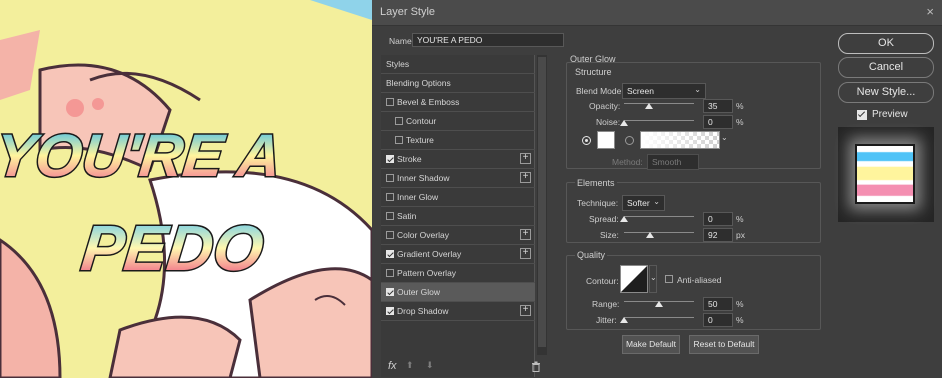  I want to click on style-item-texture: Texture, so click(458, 140).